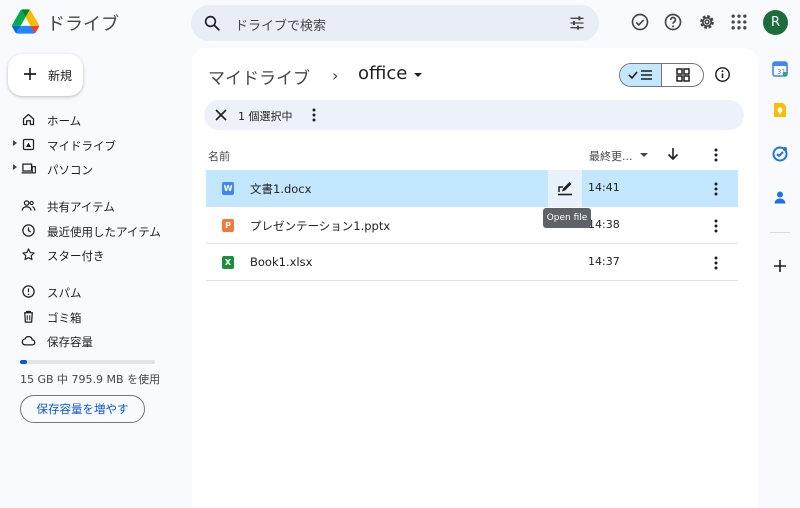 The width and height of the screenshot is (800, 508). Describe the element at coordinates (382, 73) in the screenshot. I see `breadcrumb-current-folder: office` at that location.